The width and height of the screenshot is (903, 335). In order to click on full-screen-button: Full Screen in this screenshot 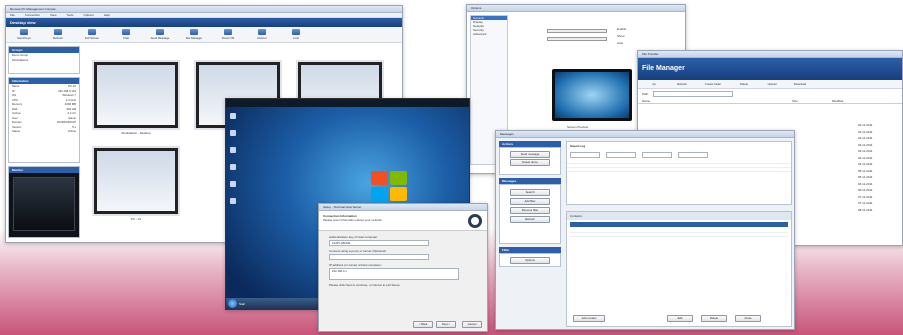, I will do `click(92, 34)`.